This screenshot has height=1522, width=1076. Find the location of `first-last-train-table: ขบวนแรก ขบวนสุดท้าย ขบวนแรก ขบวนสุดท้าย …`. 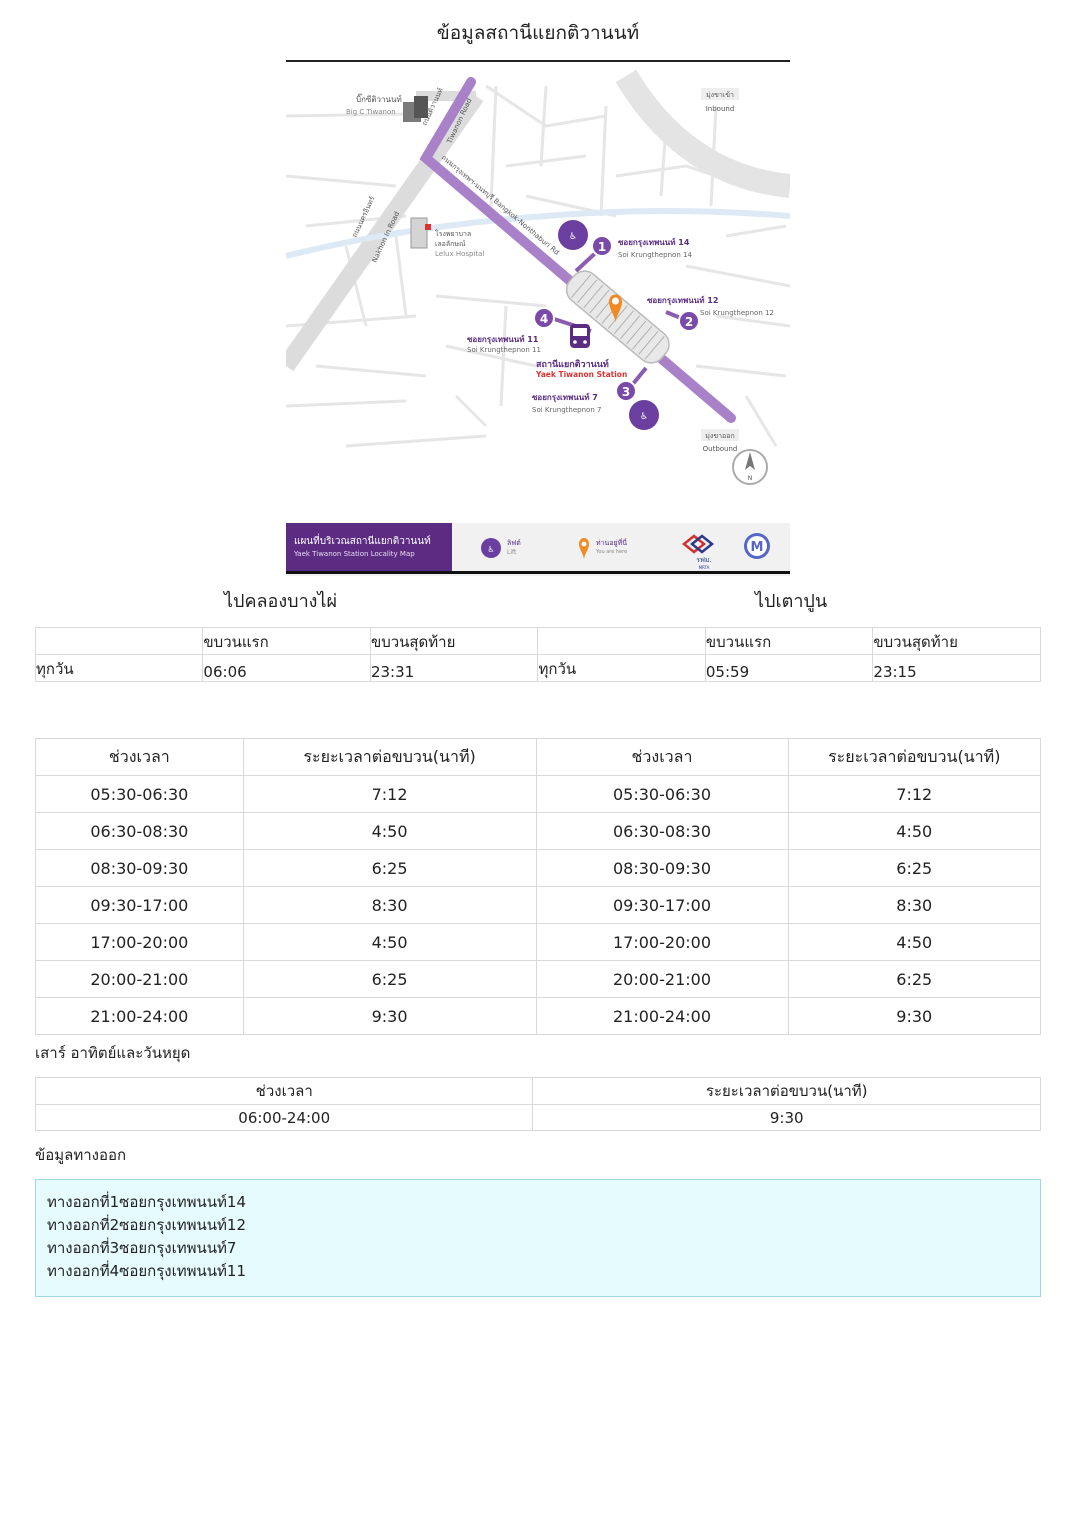

first-last-train-table: ขบวนแรก ขบวนสุดท้าย ขบวนแรก ขบวนสุดท้าย … is located at coordinates (537, 654).